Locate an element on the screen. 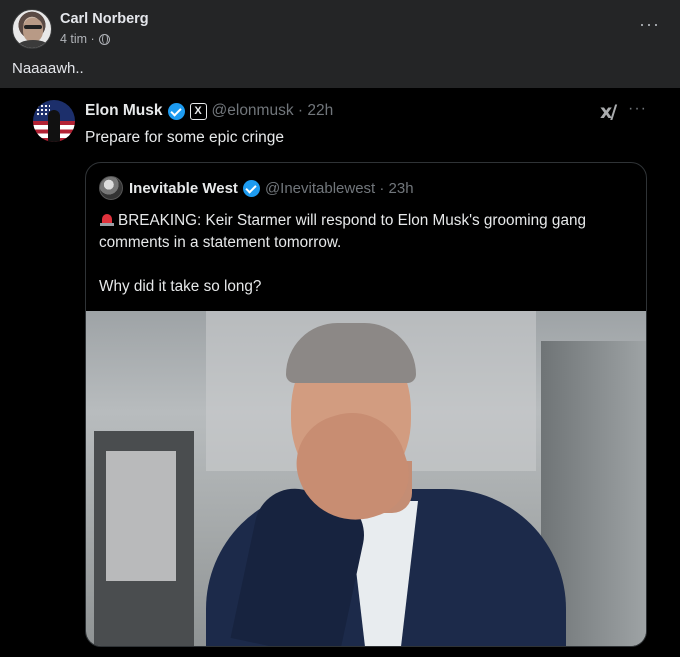 This screenshot has width=680, height=657. avatar-face is located at coordinates (33, 30).